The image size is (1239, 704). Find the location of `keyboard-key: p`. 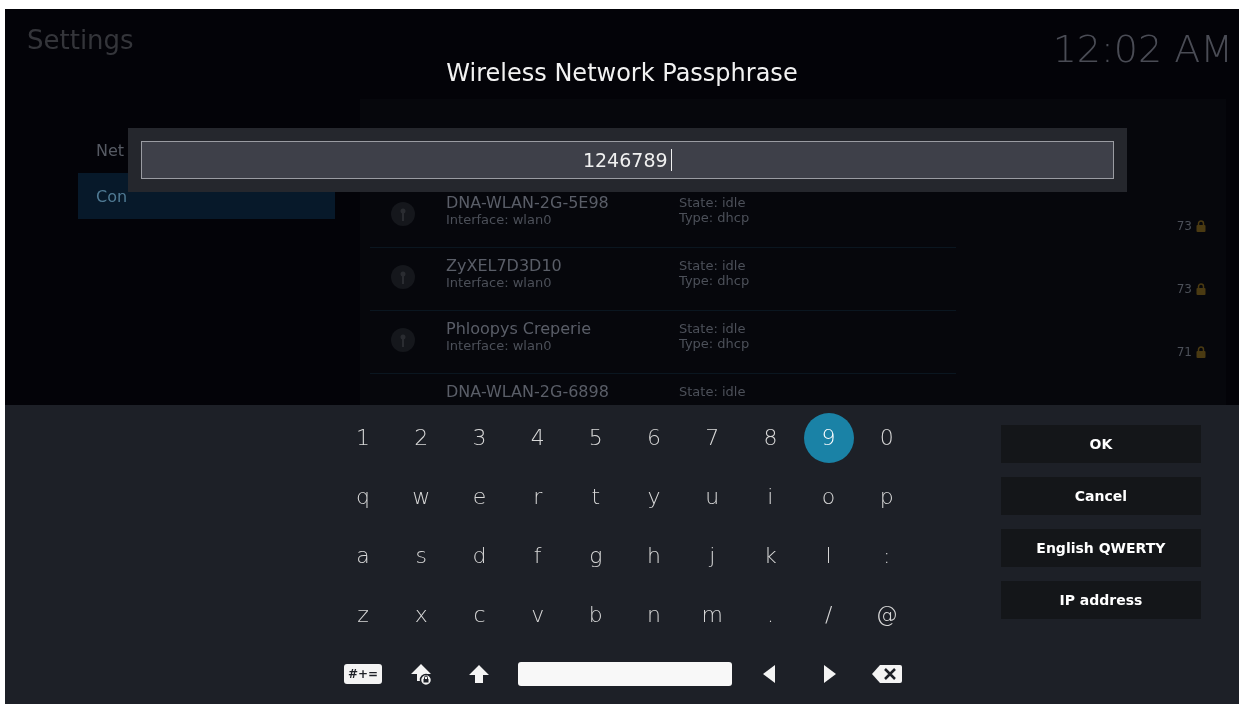

keyboard-key: p is located at coordinates (886, 496).